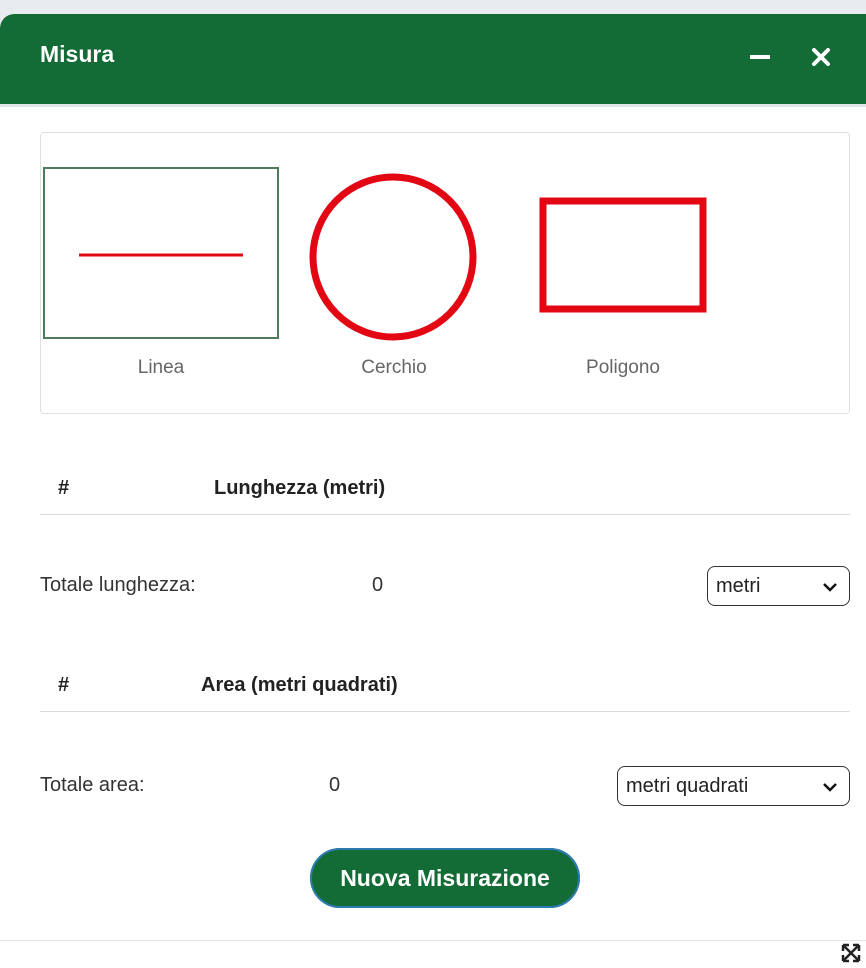  Describe the element at coordinates (64, 685) in the screenshot. I see `area-index-header: #` at that location.